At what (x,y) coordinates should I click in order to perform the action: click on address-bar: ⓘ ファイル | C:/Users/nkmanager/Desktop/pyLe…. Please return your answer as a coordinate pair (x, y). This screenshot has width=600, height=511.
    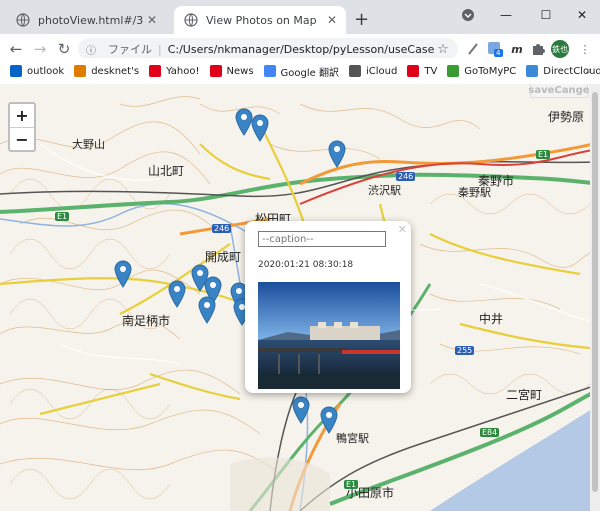
    Looking at the image, I should click on (268, 49).